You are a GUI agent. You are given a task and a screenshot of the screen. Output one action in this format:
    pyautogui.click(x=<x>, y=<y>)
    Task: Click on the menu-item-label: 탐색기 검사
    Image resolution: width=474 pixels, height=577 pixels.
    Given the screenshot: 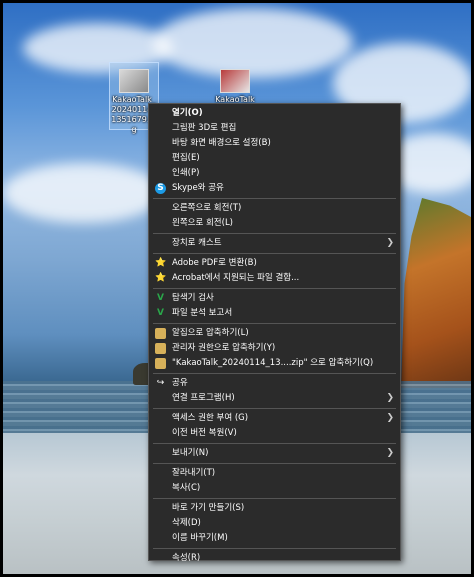 What is the action you would take?
    pyautogui.click(x=193, y=298)
    